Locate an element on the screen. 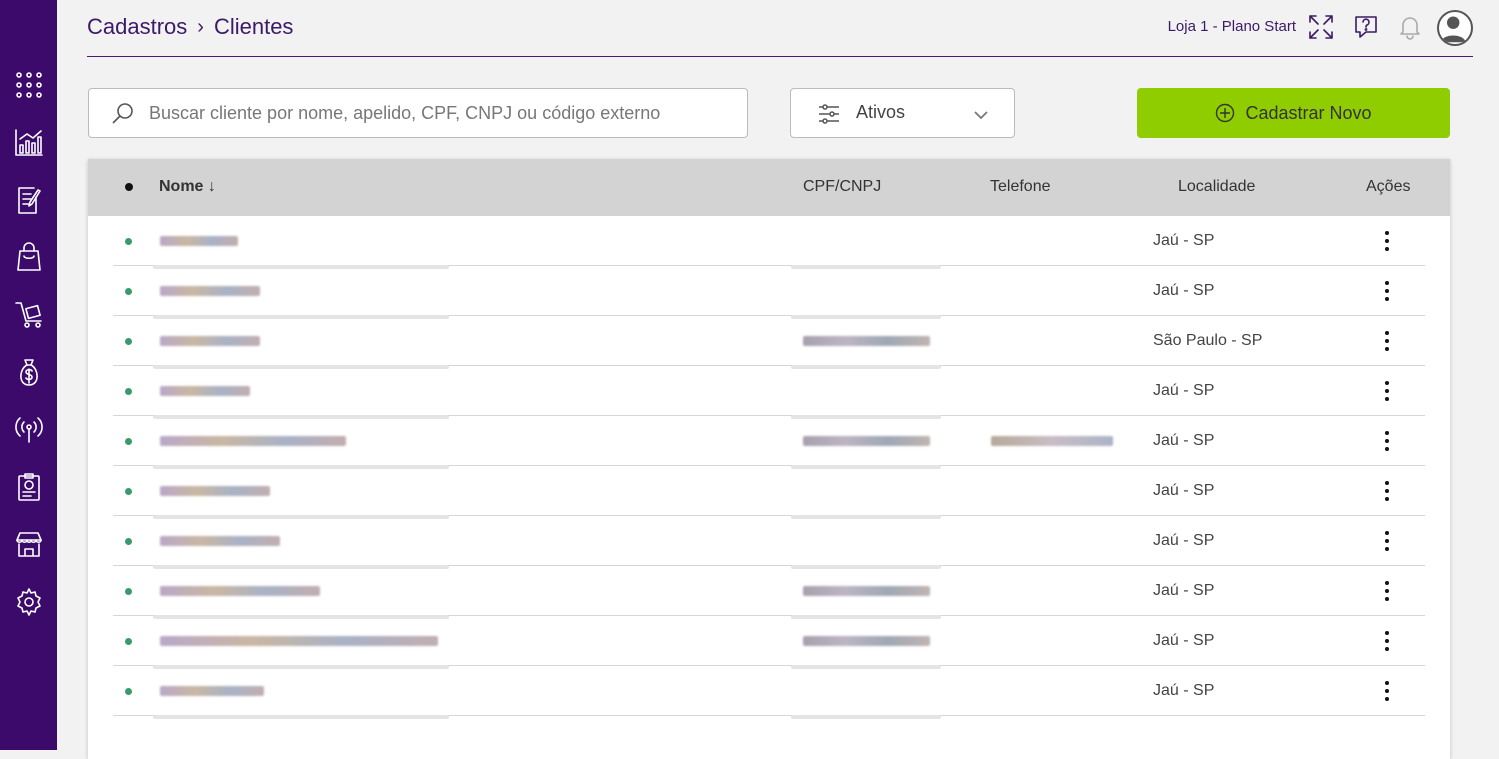 This screenshot has height=759, width=1499. gear-icon is located at coordinates (28, 602).